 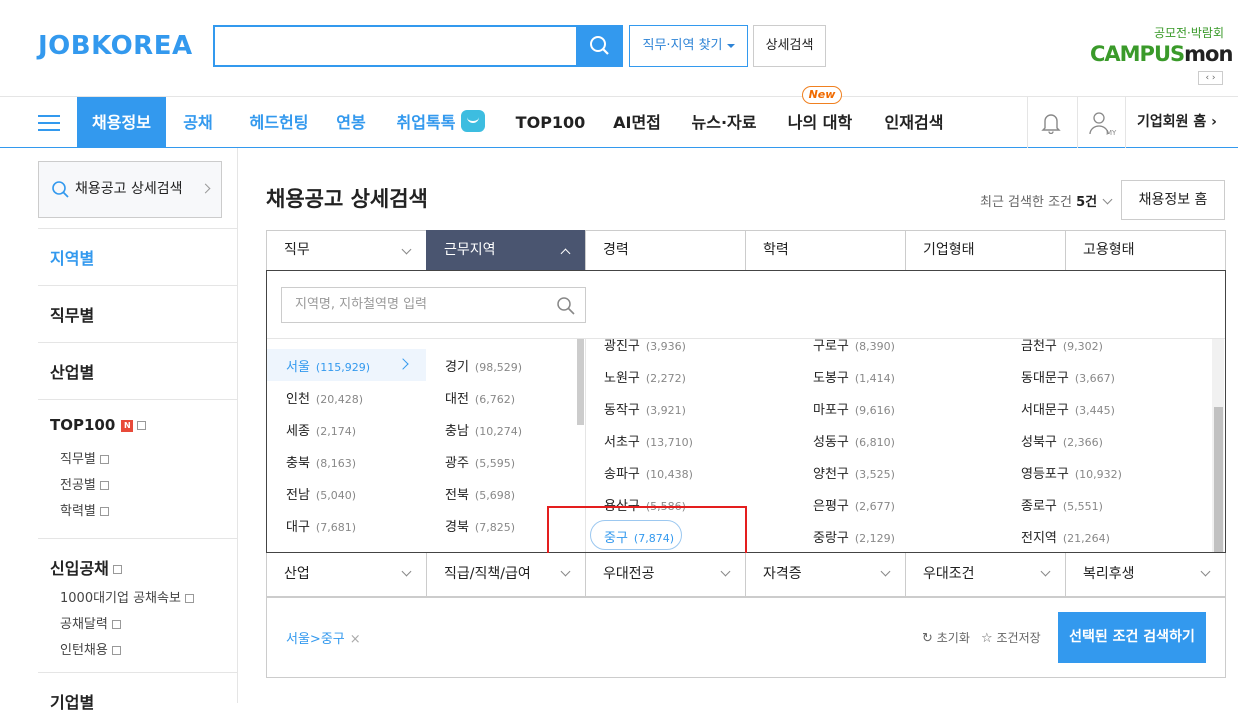 What do you see at coordinates (946, 637) in the screenshot?
I see `reset-button: ↻ 초기화` at bounding box center [946, 637].